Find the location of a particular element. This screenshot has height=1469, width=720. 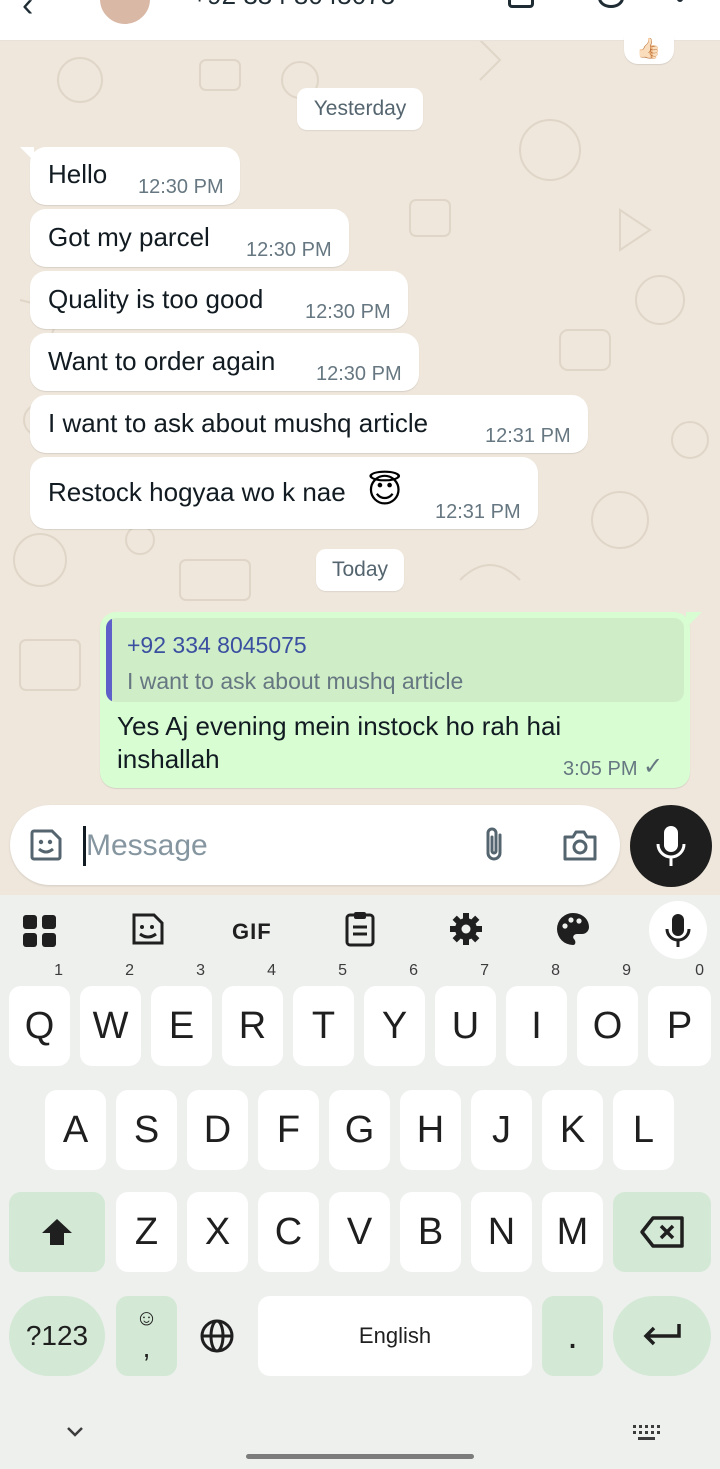

key-z: Z is located at coordinates (146, 1232).